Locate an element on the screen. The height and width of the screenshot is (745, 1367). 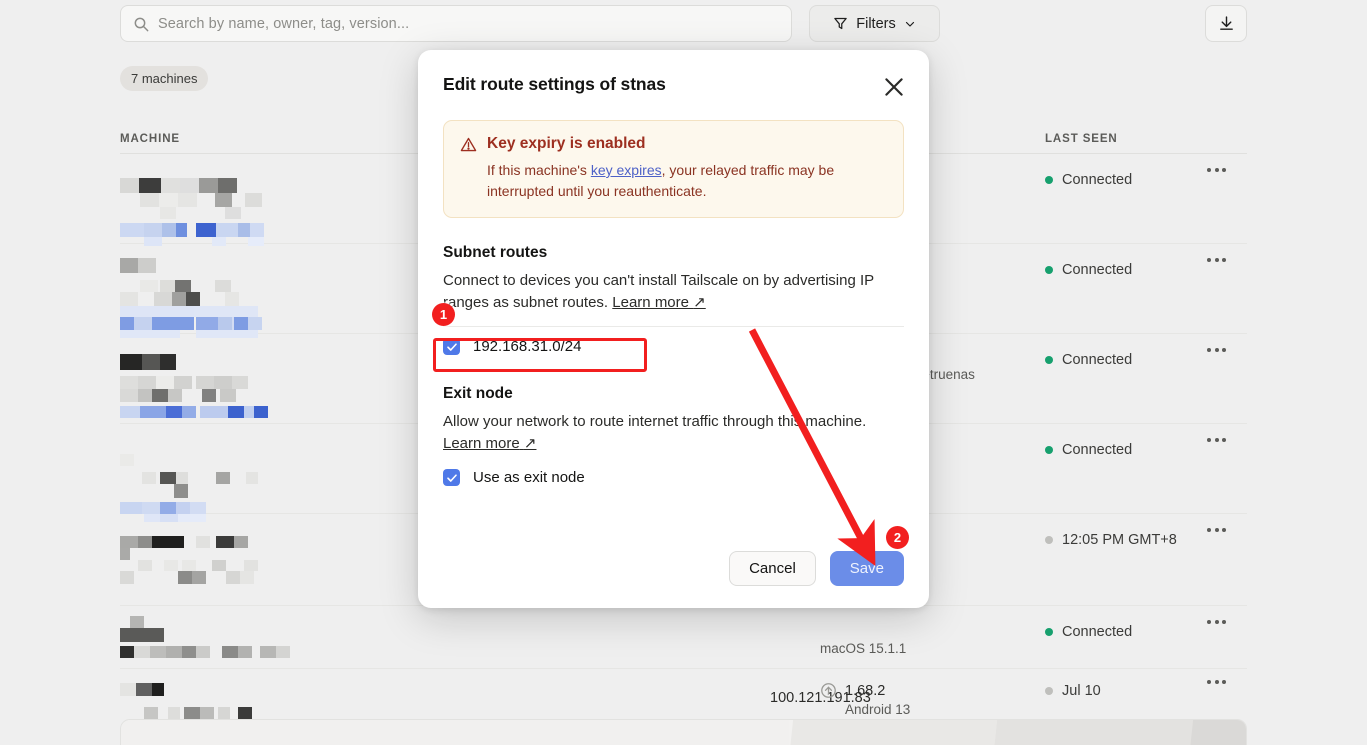
status-badge: Jul 10 is located at coordinates (1126, 691).